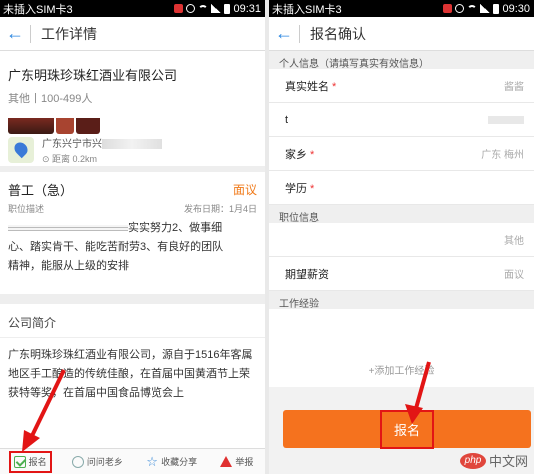 This screenshot has height=474, width=534. Describe the element at coordinates (514, 241) in the screenshot. I see `job-type-value: 其他` at that location.